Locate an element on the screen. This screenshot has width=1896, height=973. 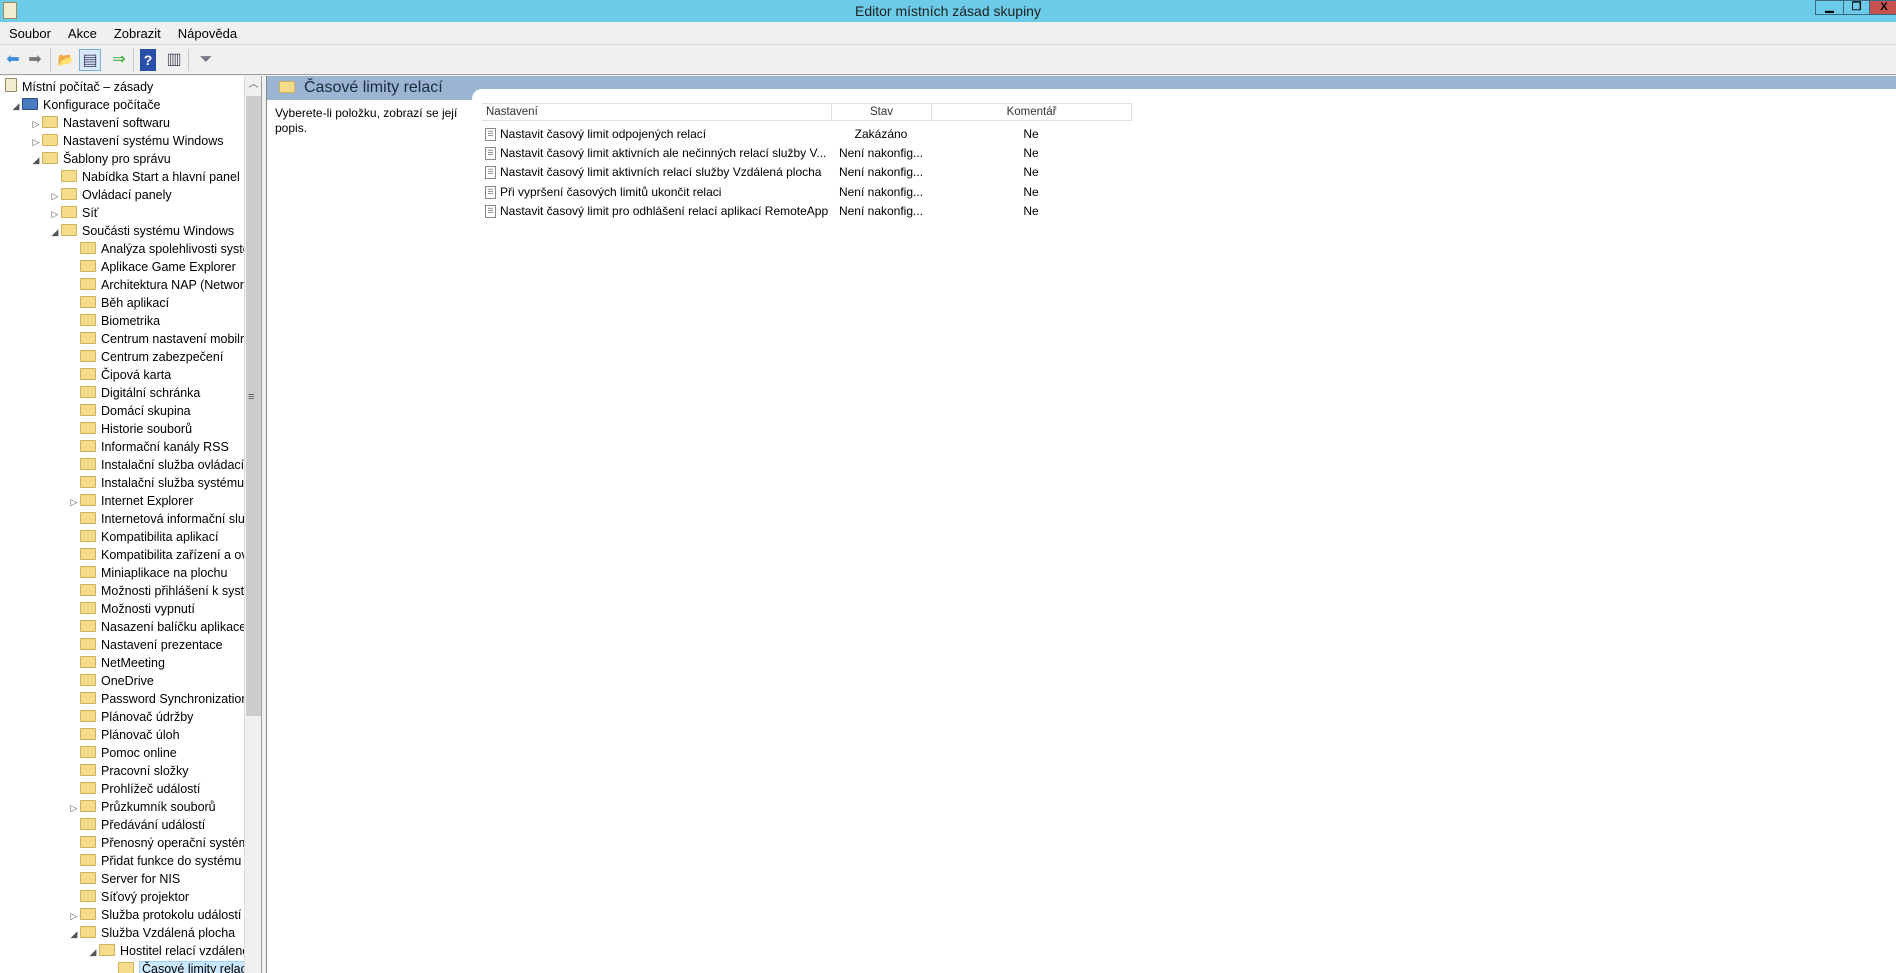
tree-item: Instalační služba ovládacích is located at coordinates (162, 465).